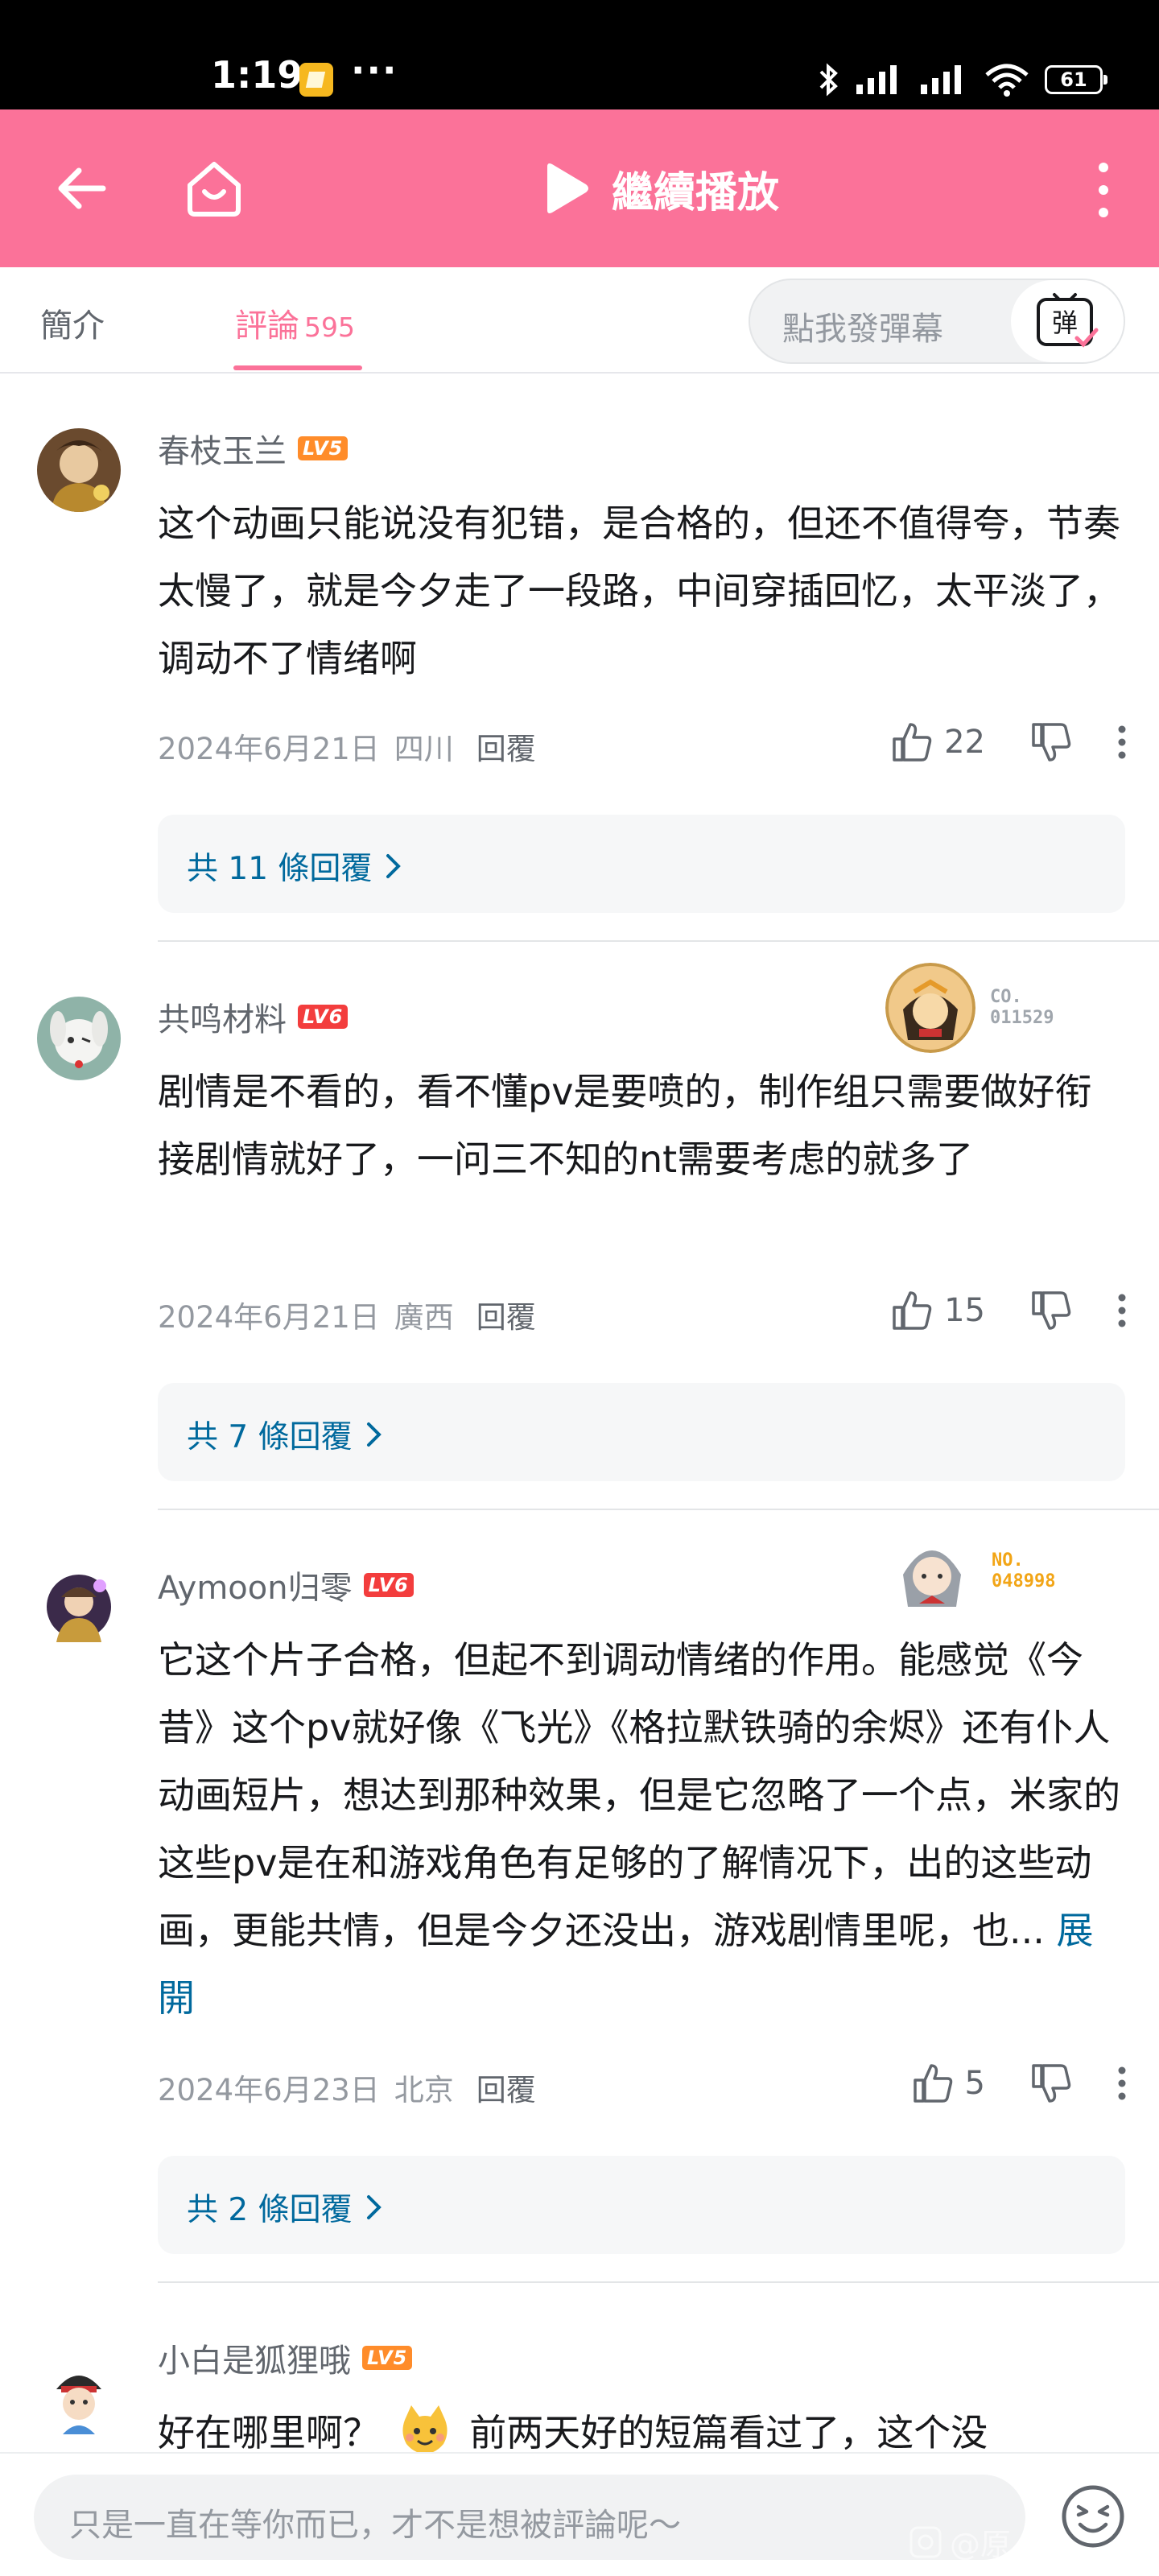 This screenshot has width=1159, height=2576. I want to click on replies-count-text: 共 11 條回覆, so click(280, 869).